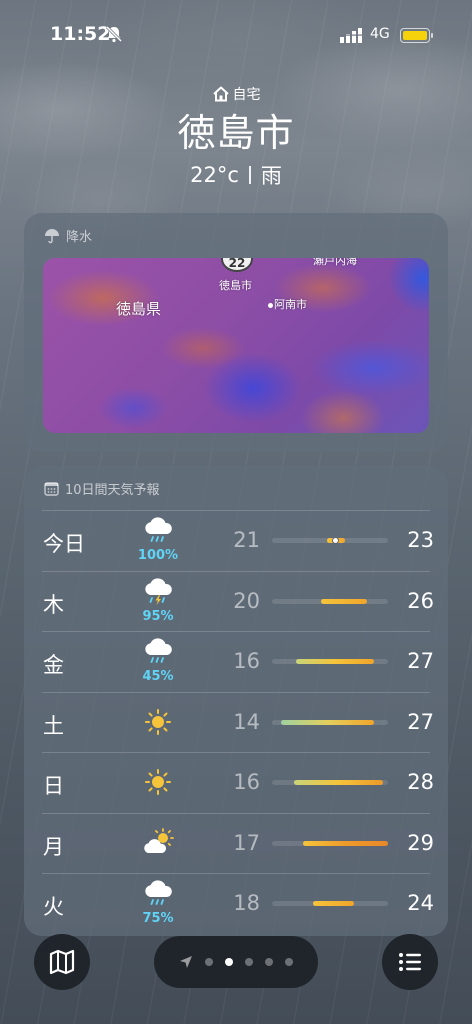 The height and width of the screenshot is (1024, 472). I want to click on precip-chance: 95%, so click(158, 616).